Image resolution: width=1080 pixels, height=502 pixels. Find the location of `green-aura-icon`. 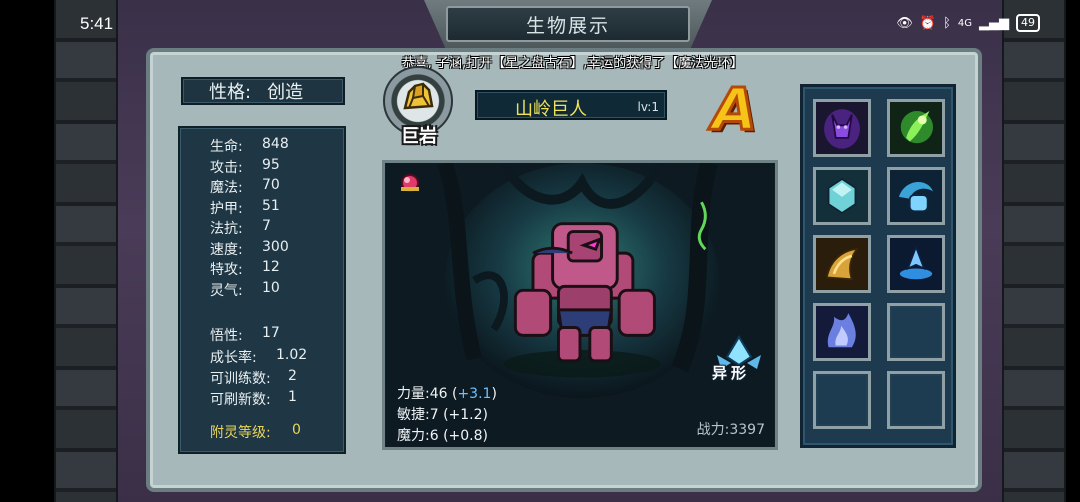

green-aura-icon is located at coordinates (916, 128).